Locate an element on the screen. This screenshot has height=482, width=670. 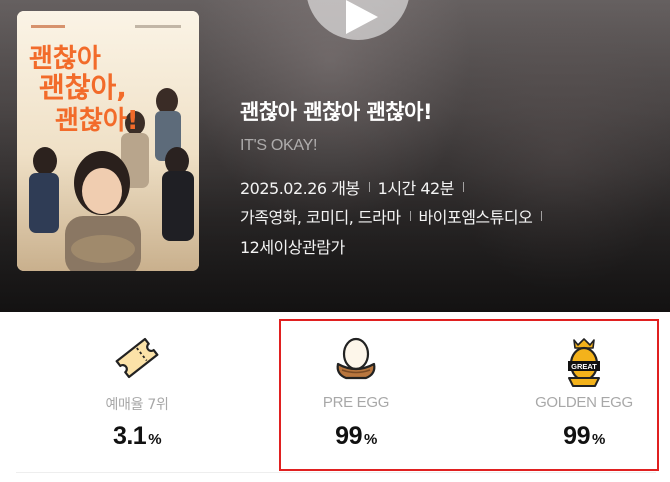
genre-info-line: 가족영화, 코미디, 드라마 바이포엠스튜디오 is located at coordinates (395, 216).